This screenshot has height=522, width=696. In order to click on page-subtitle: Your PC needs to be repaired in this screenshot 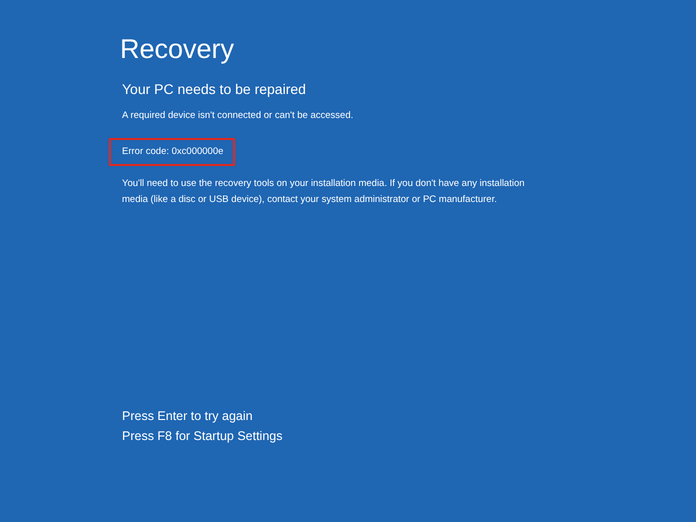, I will do `click(213, 89)`.